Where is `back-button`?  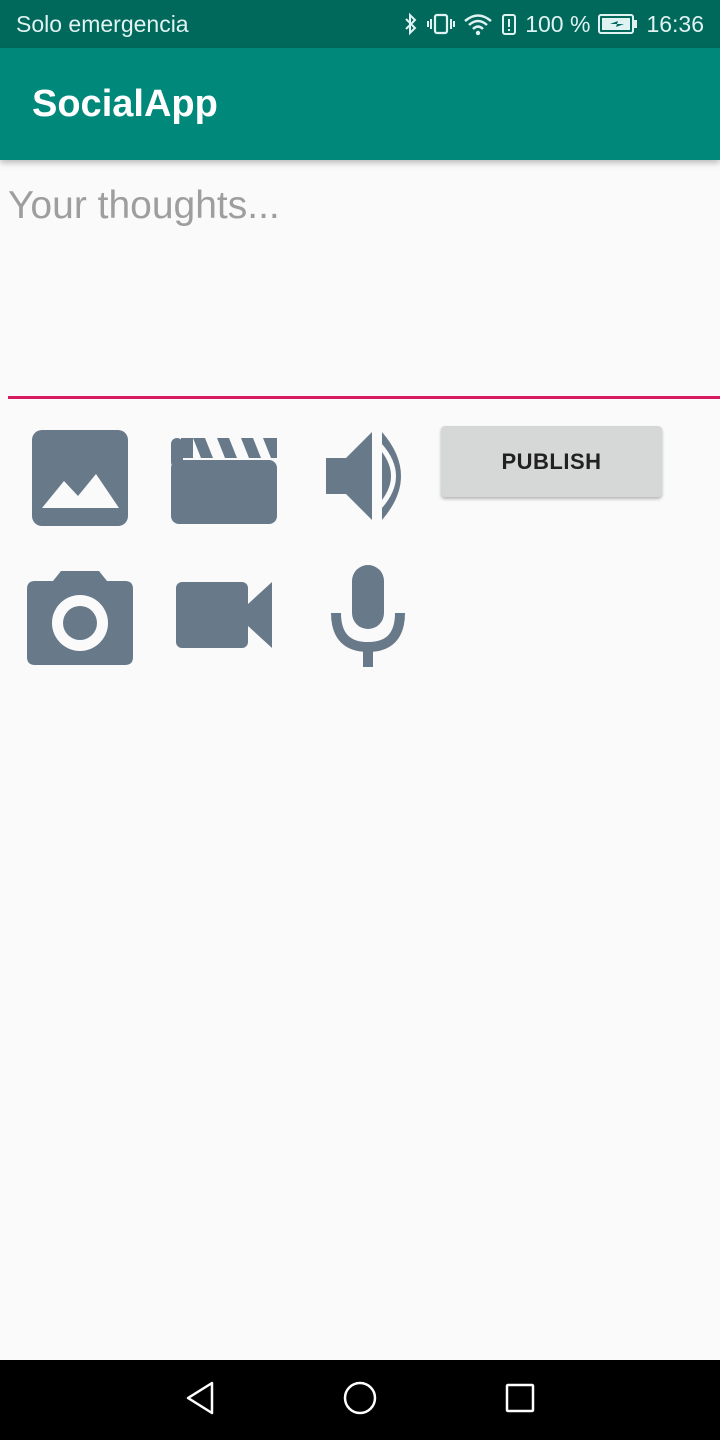
back-button is located at coordinates (200, 1400).